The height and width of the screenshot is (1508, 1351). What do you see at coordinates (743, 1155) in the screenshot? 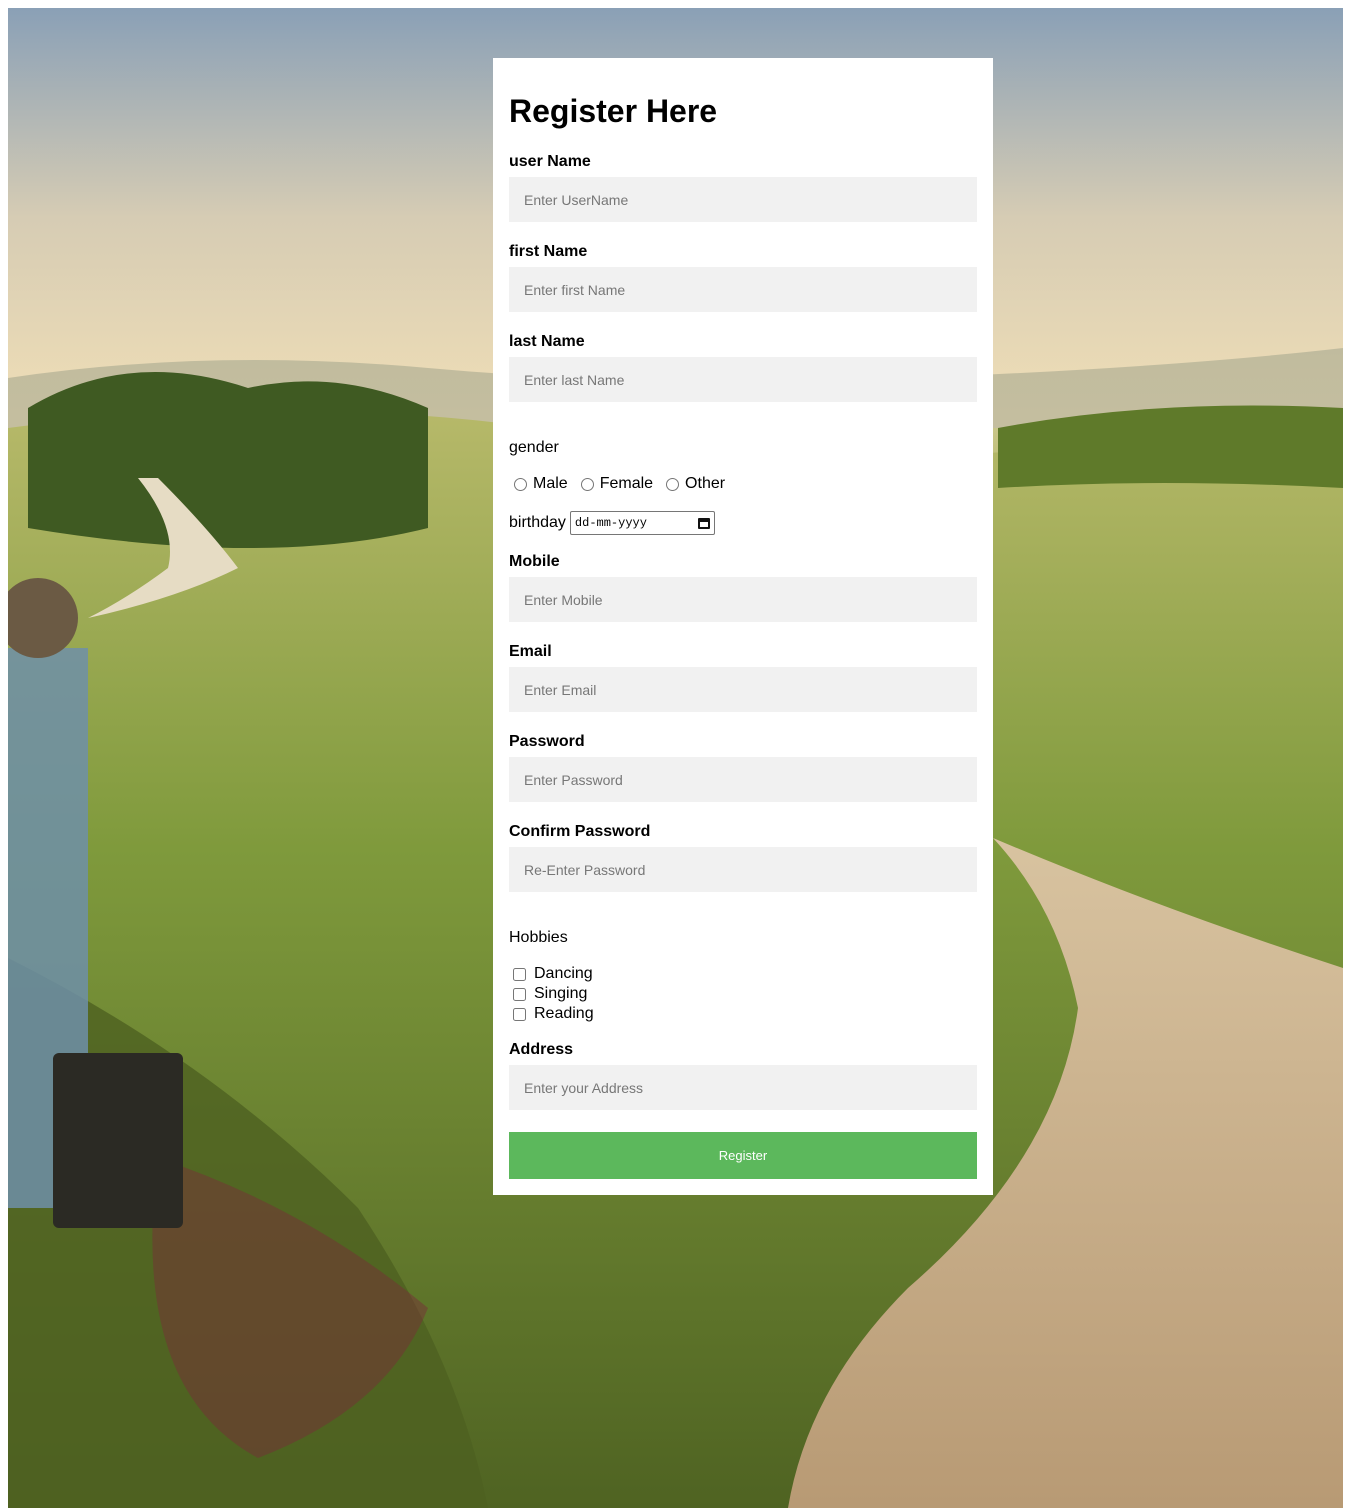
I see `register-button: Register` at bounding box center [743, 1155].